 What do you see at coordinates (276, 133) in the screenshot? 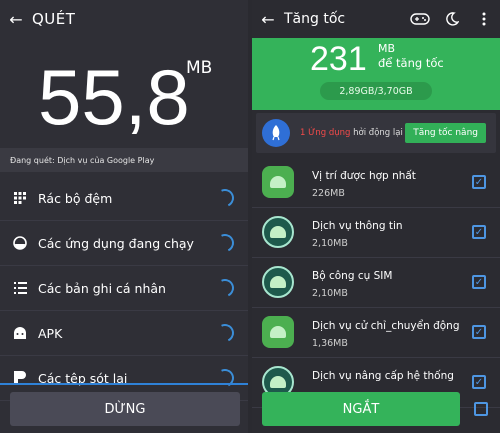
I see `rocket-icon` at bounding box center [276, 133].